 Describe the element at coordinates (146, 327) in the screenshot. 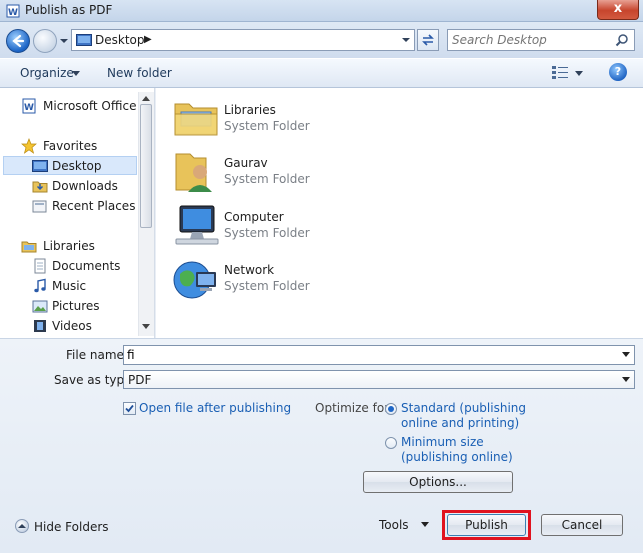

I see `scroll-down-arrow-icon` at that location.